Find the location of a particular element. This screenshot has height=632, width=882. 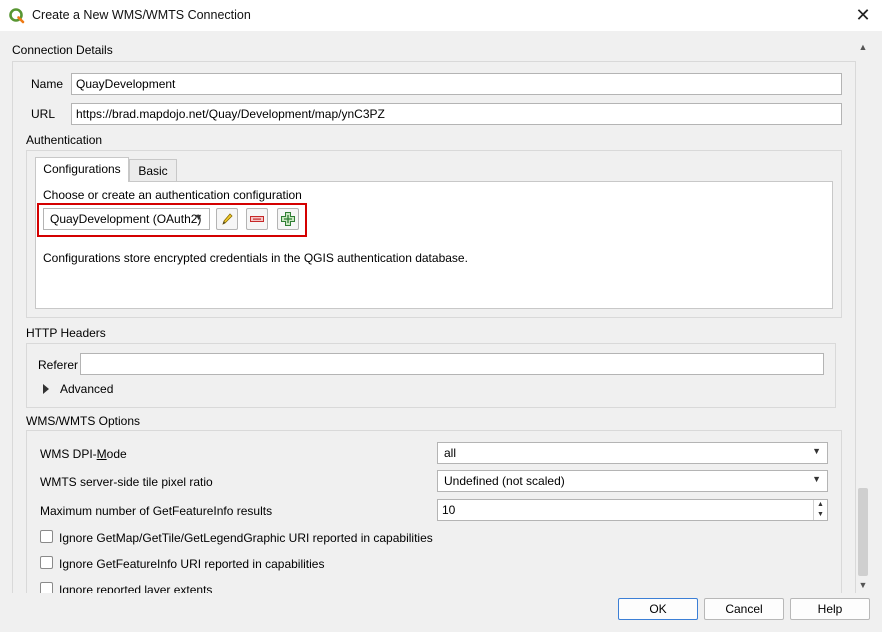

name-label: Name is located at coordinates (47, 84).